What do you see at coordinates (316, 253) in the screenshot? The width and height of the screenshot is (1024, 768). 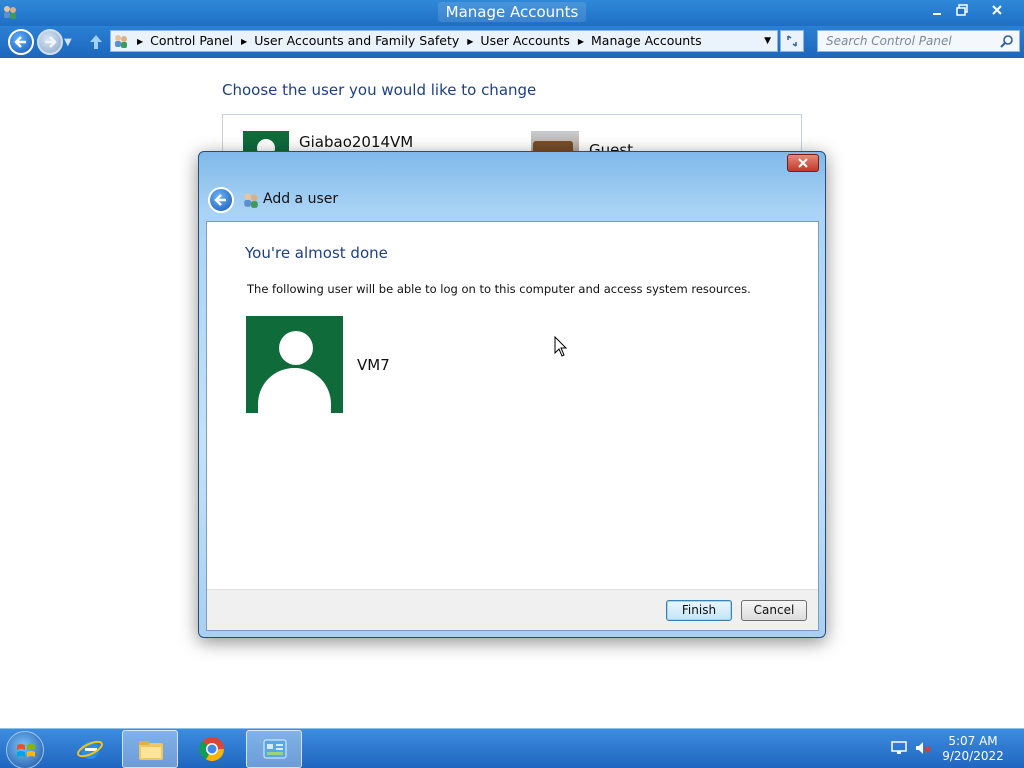 I see `dialog-heading: You're almost done` at bounding box center [316, 253].